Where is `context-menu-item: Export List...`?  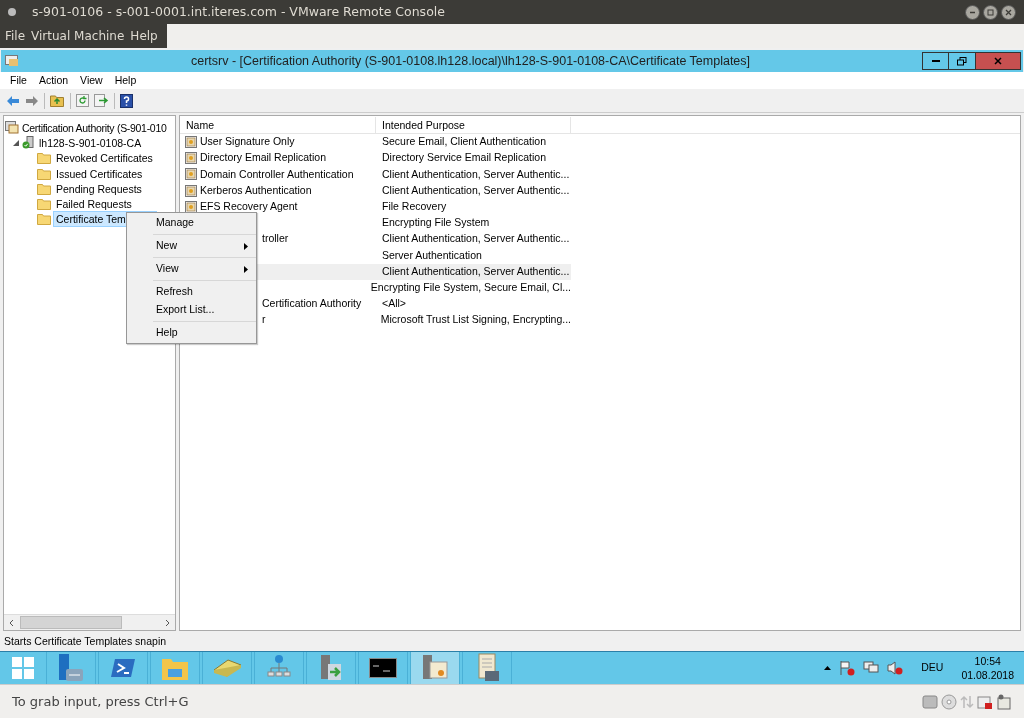
context-menu-item: Export List... is located at coordinates (204, 310).